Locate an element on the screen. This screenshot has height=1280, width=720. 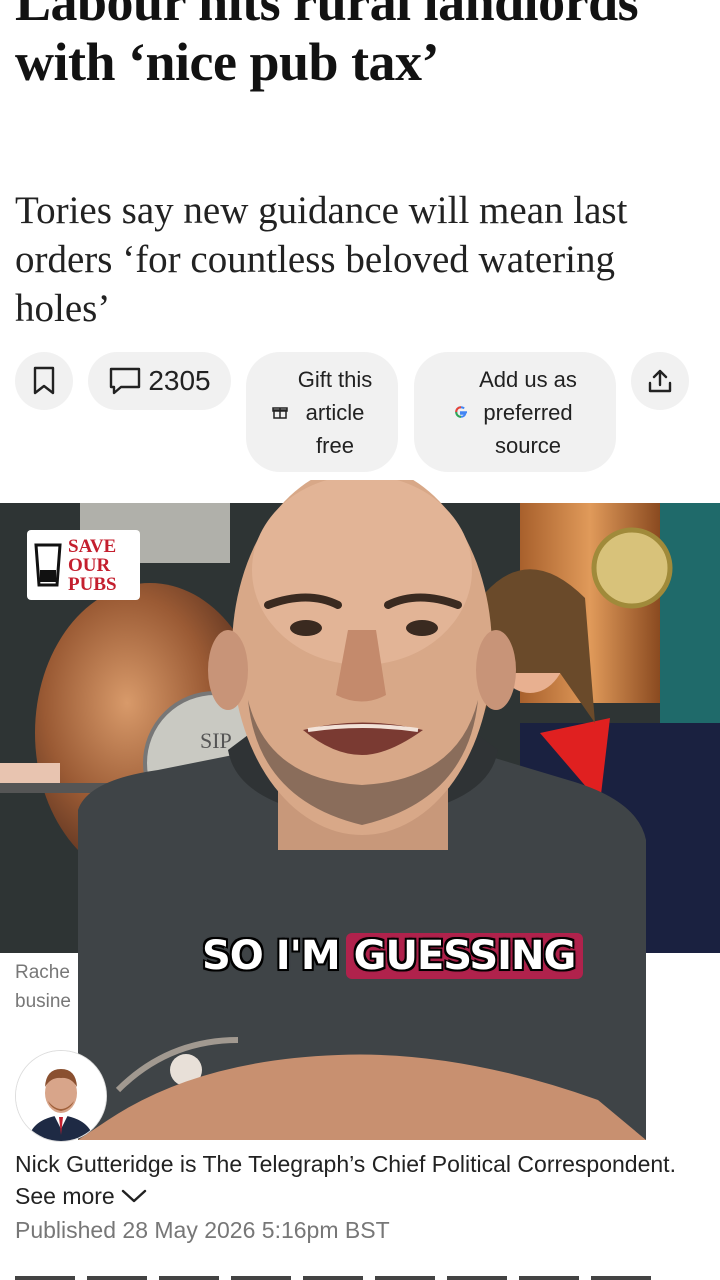
gift-article-button: Gift this article free is located at coordinates (322, 412).